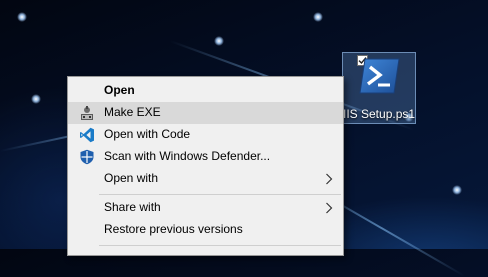 This screenshot has width=488, height=277. Describe the element at coordinates (205, 208) in the screenshot. I see `menu-item-share-with: Share with` at that location.